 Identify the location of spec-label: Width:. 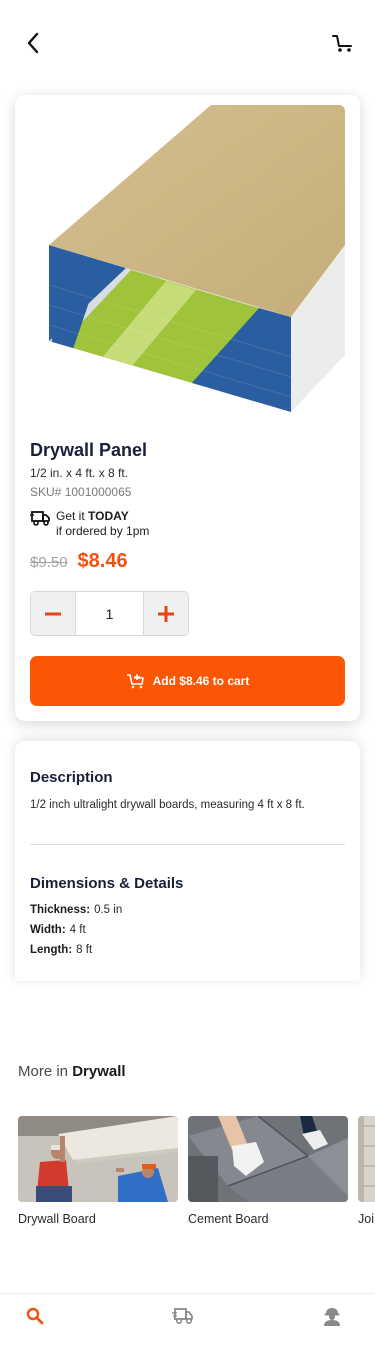
(48, 930).